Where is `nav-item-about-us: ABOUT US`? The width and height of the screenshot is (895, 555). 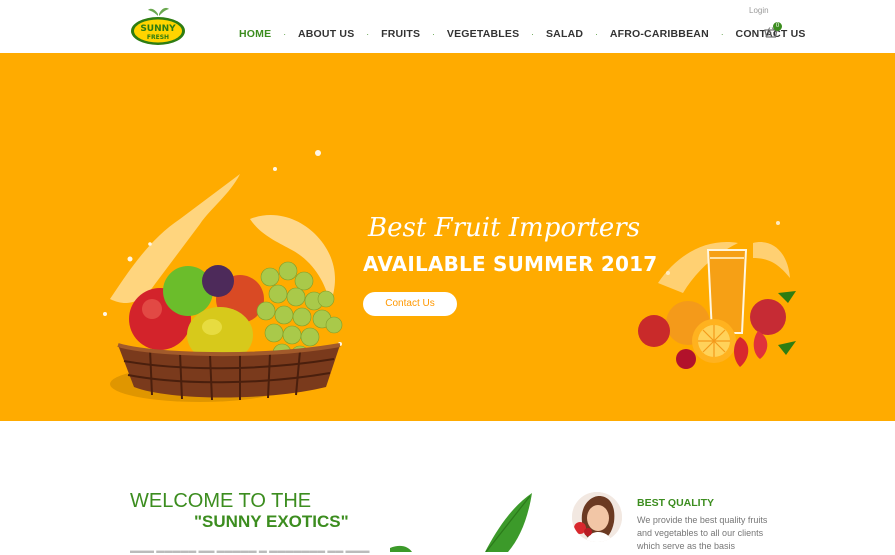
nav-item-about-us: ABOUT US is located at coordinates (326, 34).